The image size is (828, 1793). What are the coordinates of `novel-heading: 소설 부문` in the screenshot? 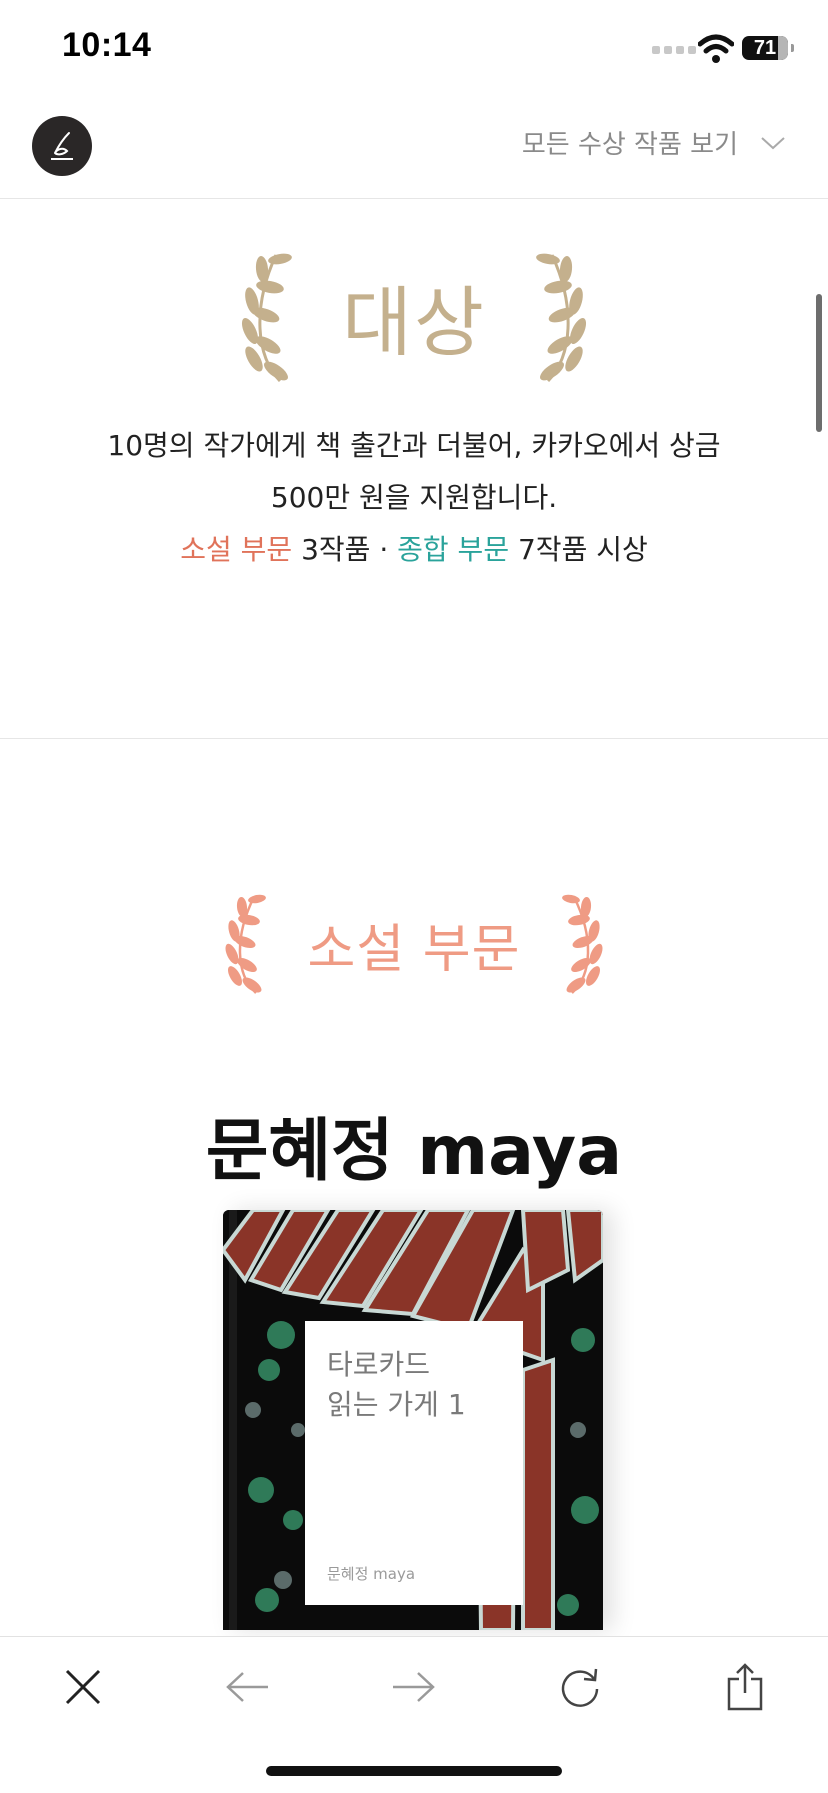 It's located at (414, 944).